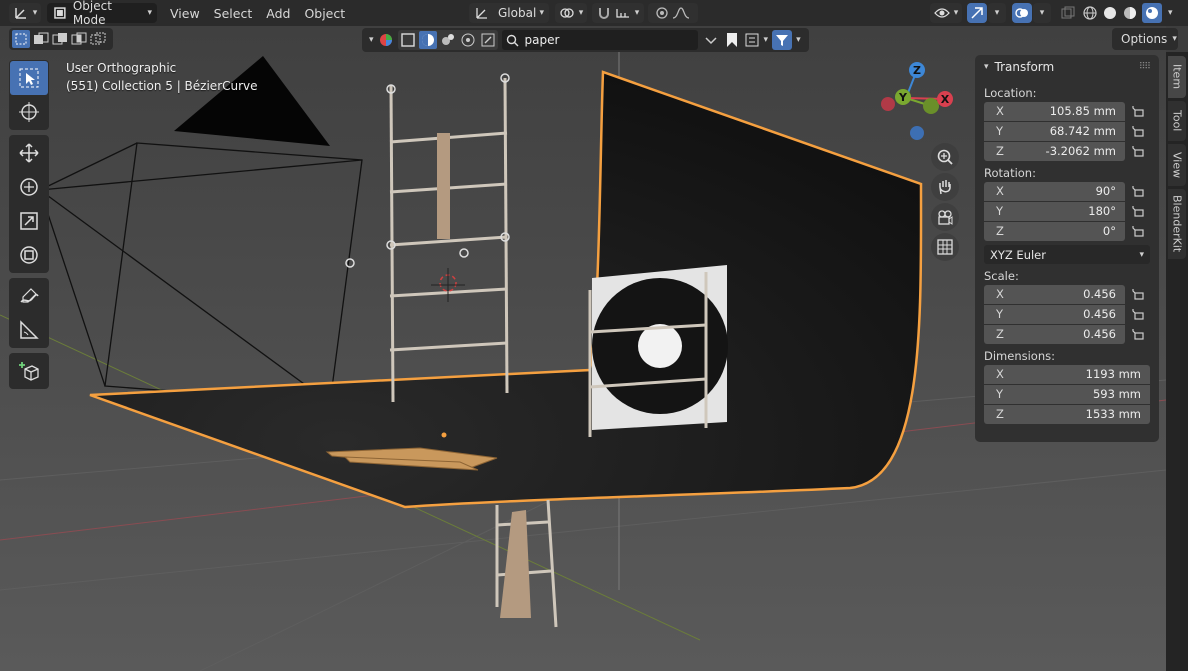 Image resolution: width=1188 pixels, height=671 pixels. Describe the element at coordinates (618, 13) in the screenshot. I see `snap-button: ▾` at that location.